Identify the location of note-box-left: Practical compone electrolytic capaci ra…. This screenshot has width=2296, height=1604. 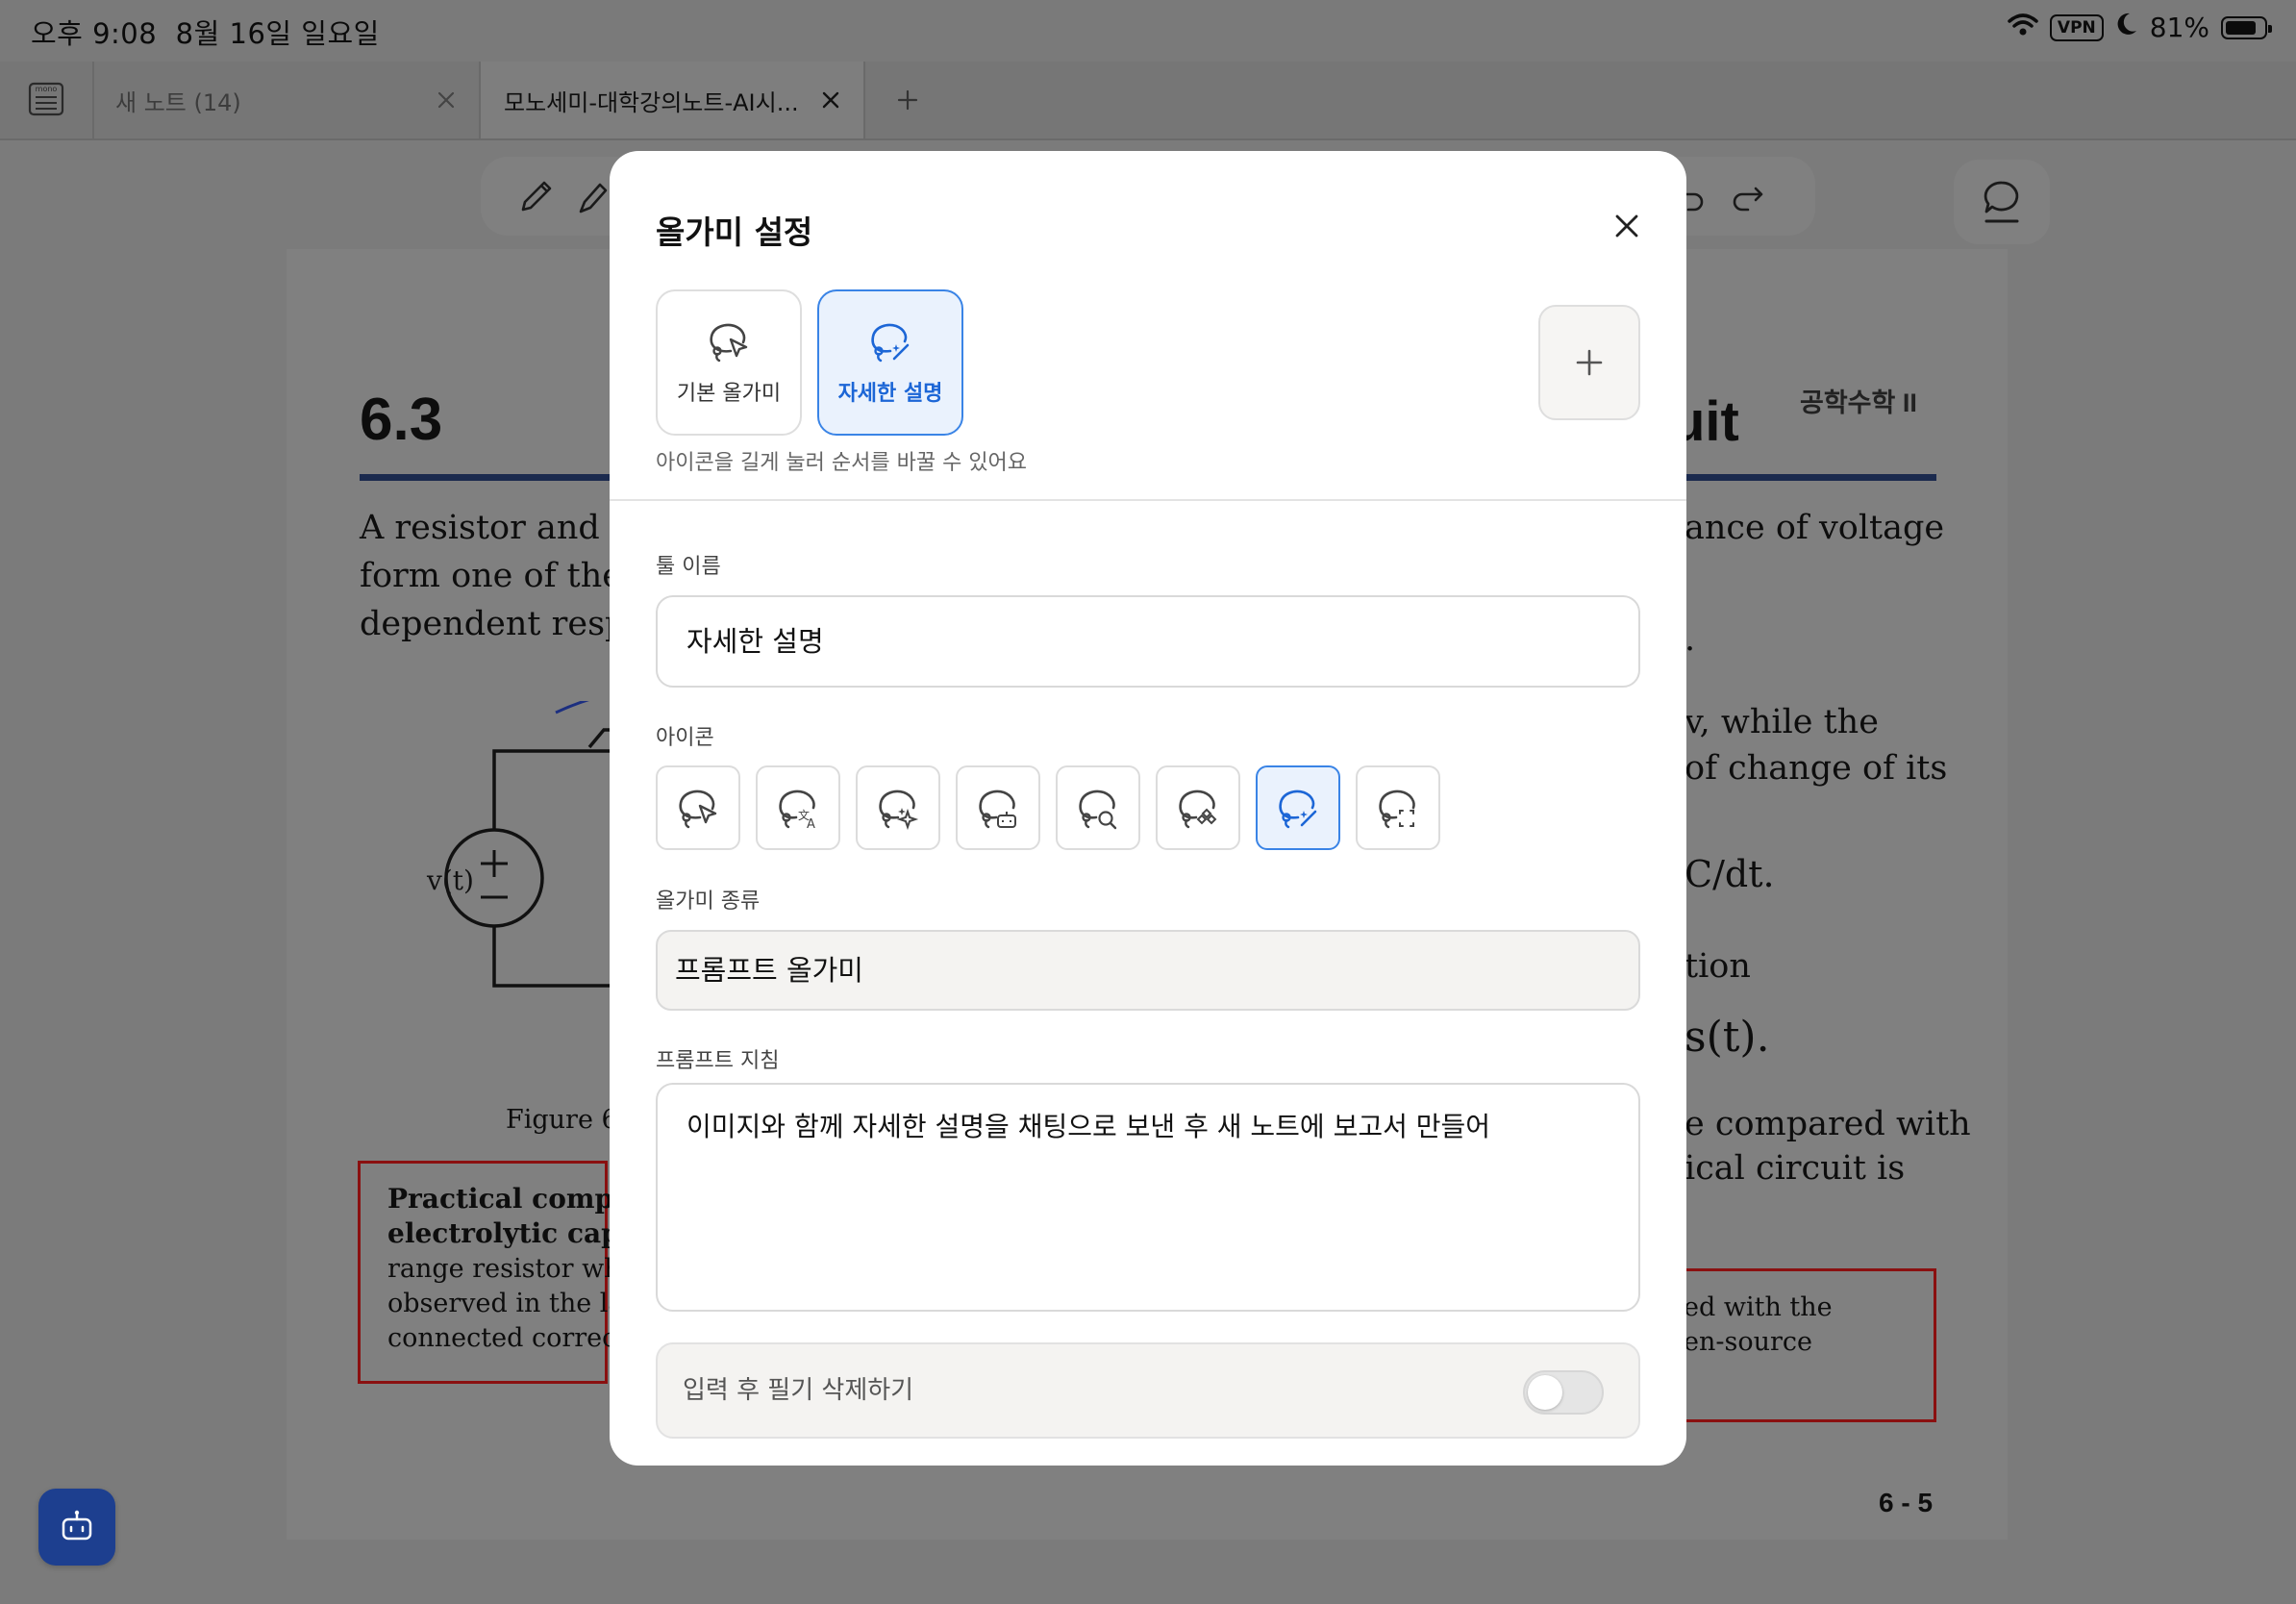
(513, 1272).